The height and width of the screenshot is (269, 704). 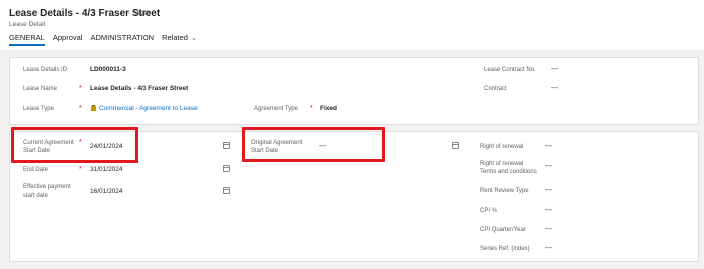 What do you see at coordinates (122, 37) in the screenshot?
I see `tab-administration: ADMINISTRATION` at bounding box center [122, 37].